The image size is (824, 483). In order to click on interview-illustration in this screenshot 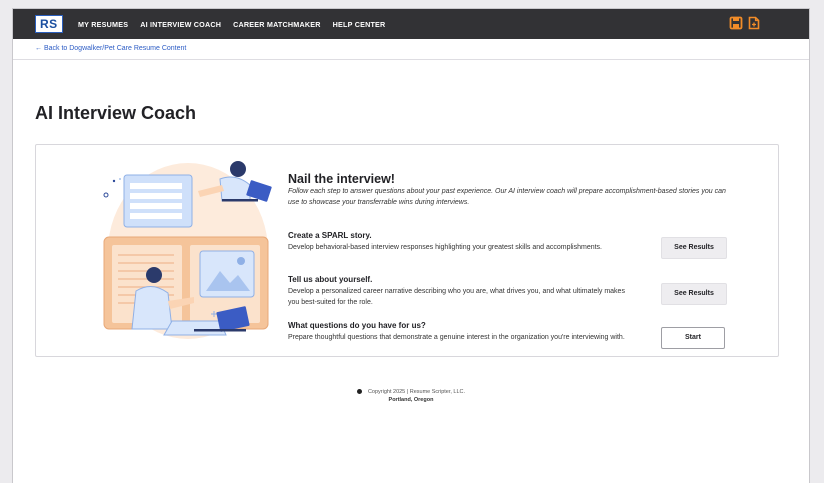, I will do `click(187, 250)`.